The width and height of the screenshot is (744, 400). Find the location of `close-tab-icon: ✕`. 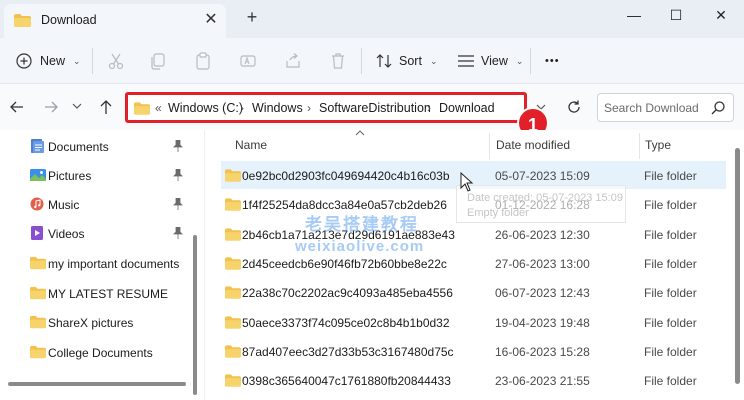

close-tab-icon: ✕ is located at coordinates (211, 20).